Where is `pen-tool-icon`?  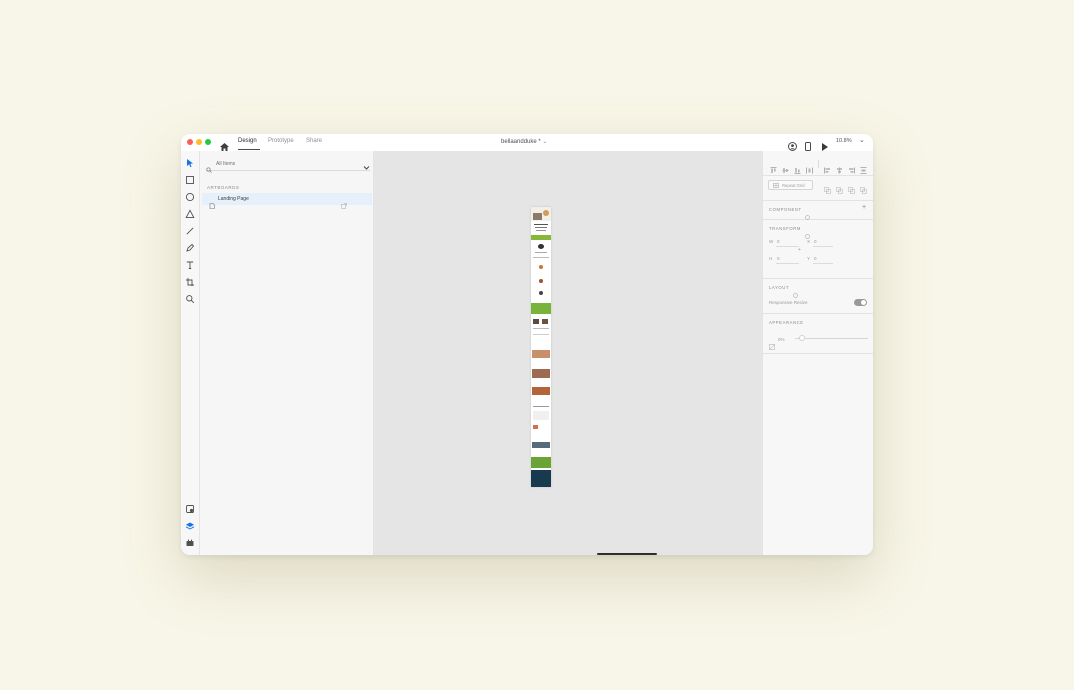
pen-tool-icon is located at coordinates (190, 248).